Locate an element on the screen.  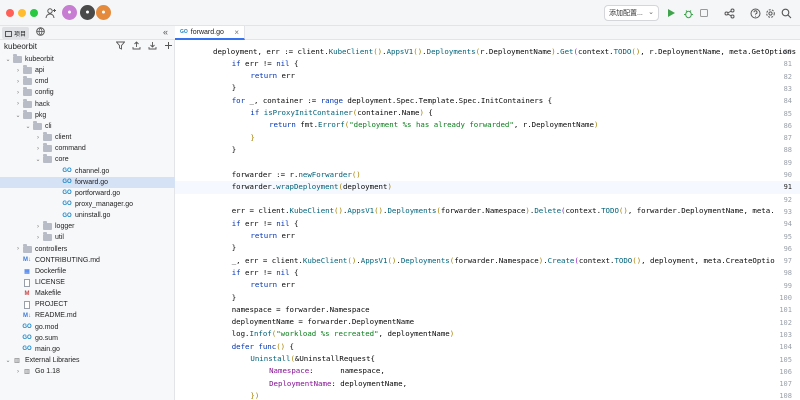
line-number: 106 is located at coordinates (785, 371).